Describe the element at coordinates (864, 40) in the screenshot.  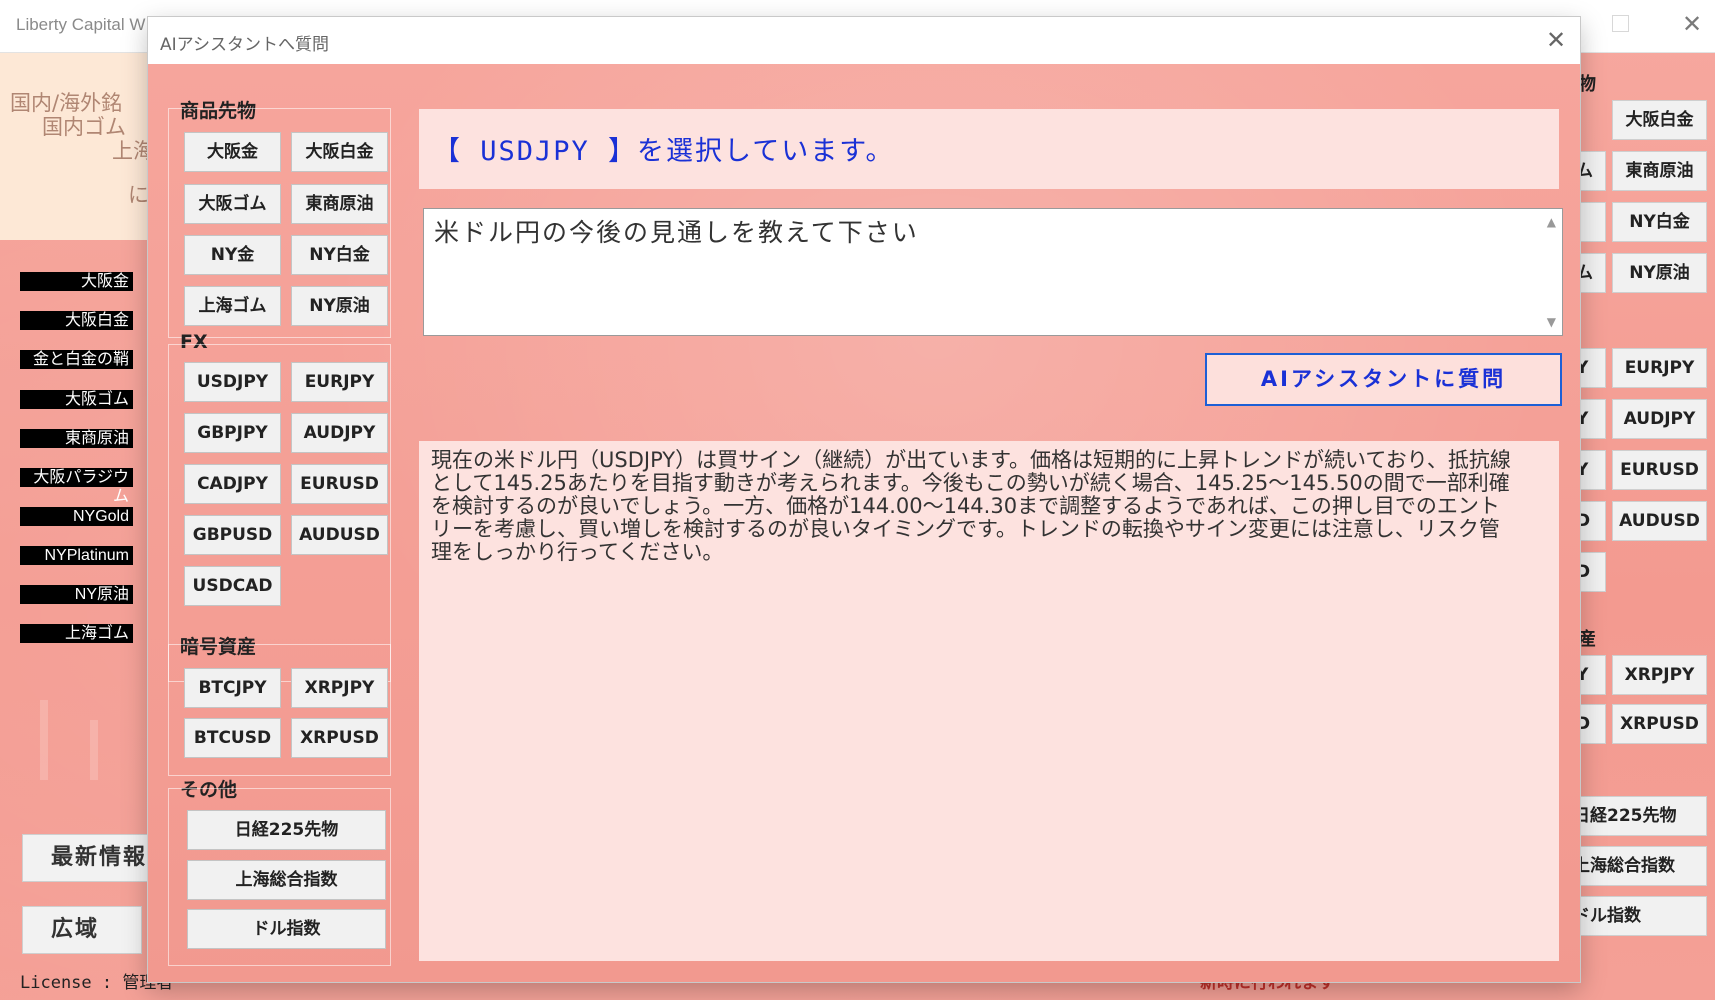
I see `dialog-titlebar: AIアシスタントへ質問 ✕` at that location.